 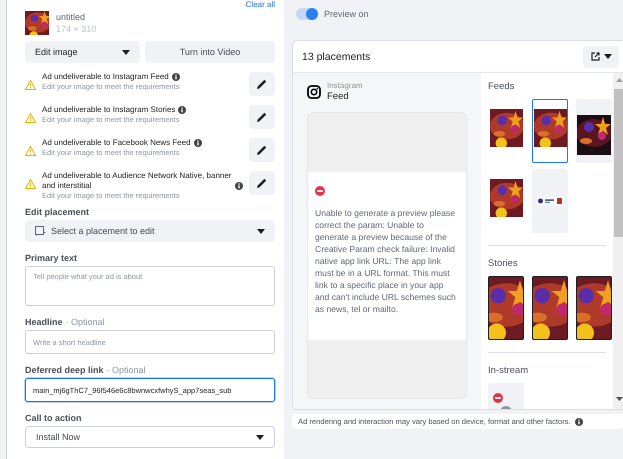 What do you see at coordinates (260, 4) in the screenshot?
I see `clear-all-link: Clear all` at bounding box center [260, 4].